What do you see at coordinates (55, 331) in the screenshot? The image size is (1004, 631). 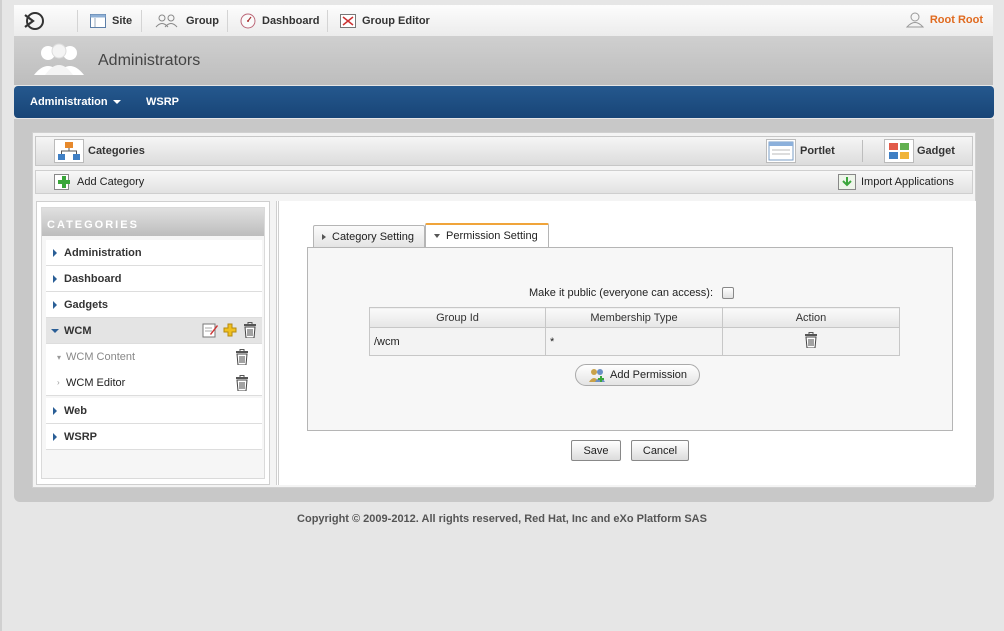 I see `collapse-arrow-icon` at bounding box center [55, 331].